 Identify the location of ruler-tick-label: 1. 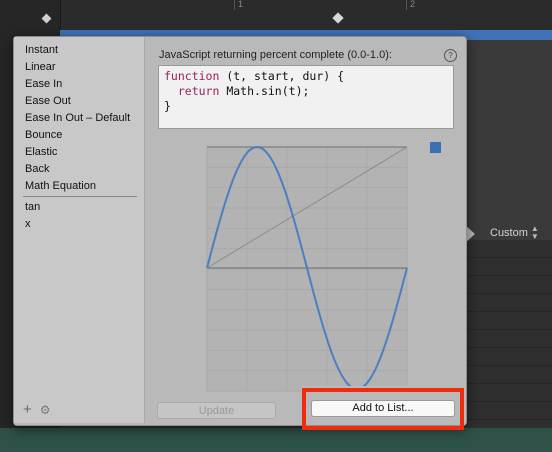
(241, 4).